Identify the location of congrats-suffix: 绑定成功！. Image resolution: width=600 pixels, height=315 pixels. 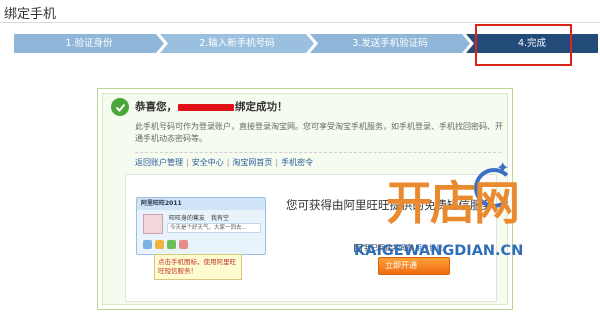
(261, 107).